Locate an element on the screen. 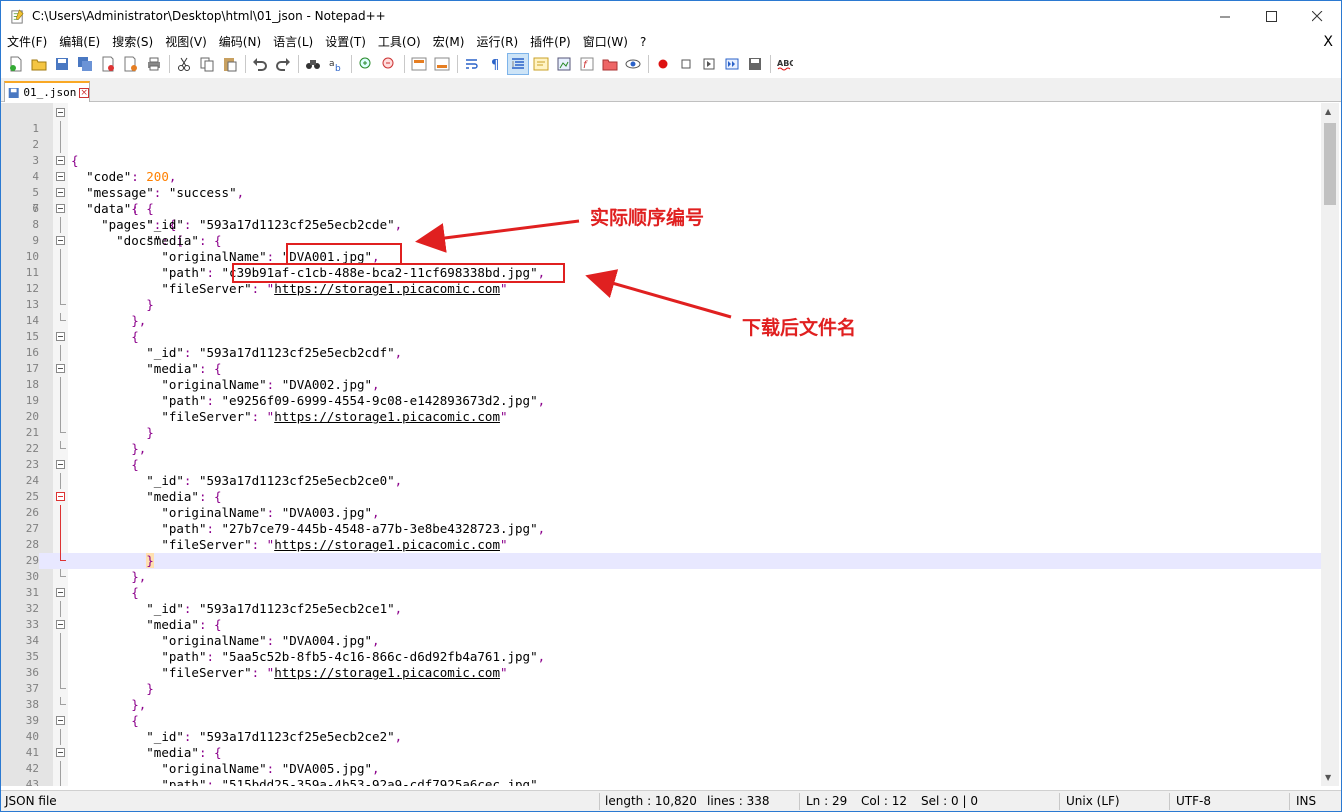 The image size is (1342, 812). code-line: 39 { is located at coordinates (661, 721).